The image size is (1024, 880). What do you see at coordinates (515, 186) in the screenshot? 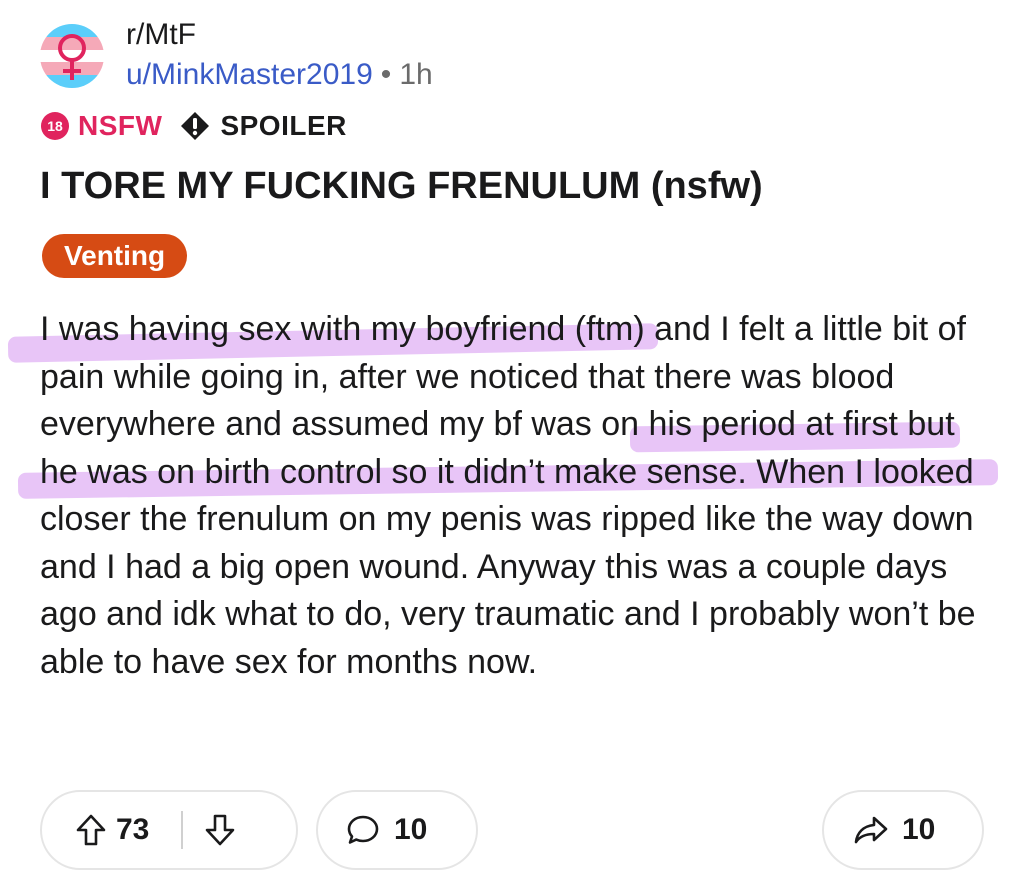
I see `post-title: I TORE MY FUCKING FRENULUM (nsfw)` at bounding box center [515, 186].